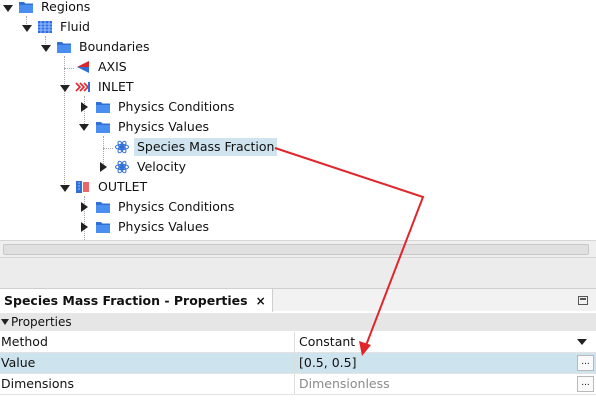  What do you see at coordinates (582, 342) in the screenshot?
I see `dropdown-arrow-icon` at bounding box center [582, 342].